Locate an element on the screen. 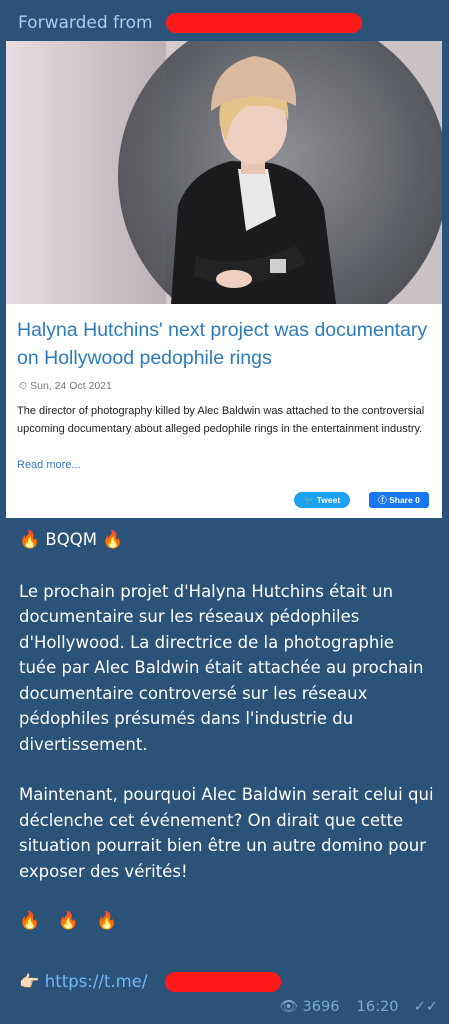 The image size is (449, 1024). forwarded-header: Forwarded from is located at coordinates (85, 23).